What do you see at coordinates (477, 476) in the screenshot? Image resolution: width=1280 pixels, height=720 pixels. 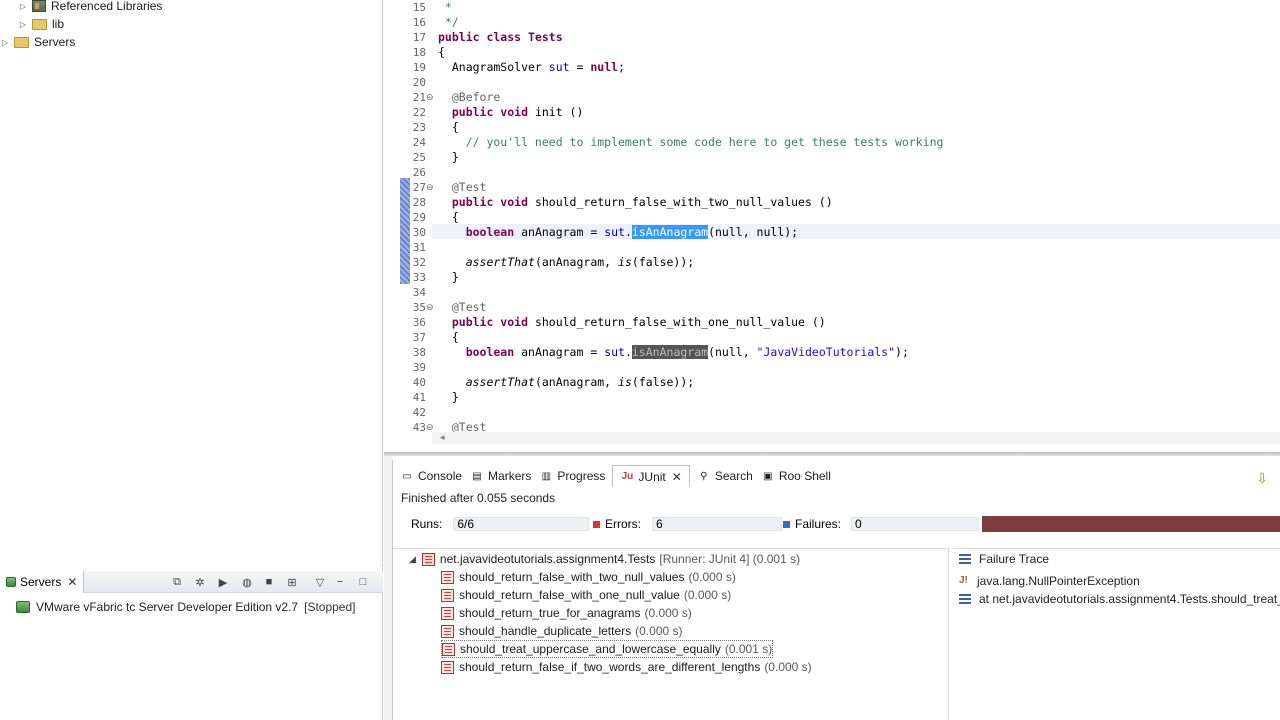 I see `markers-icon: ▤` at bounding box center [477, 476].